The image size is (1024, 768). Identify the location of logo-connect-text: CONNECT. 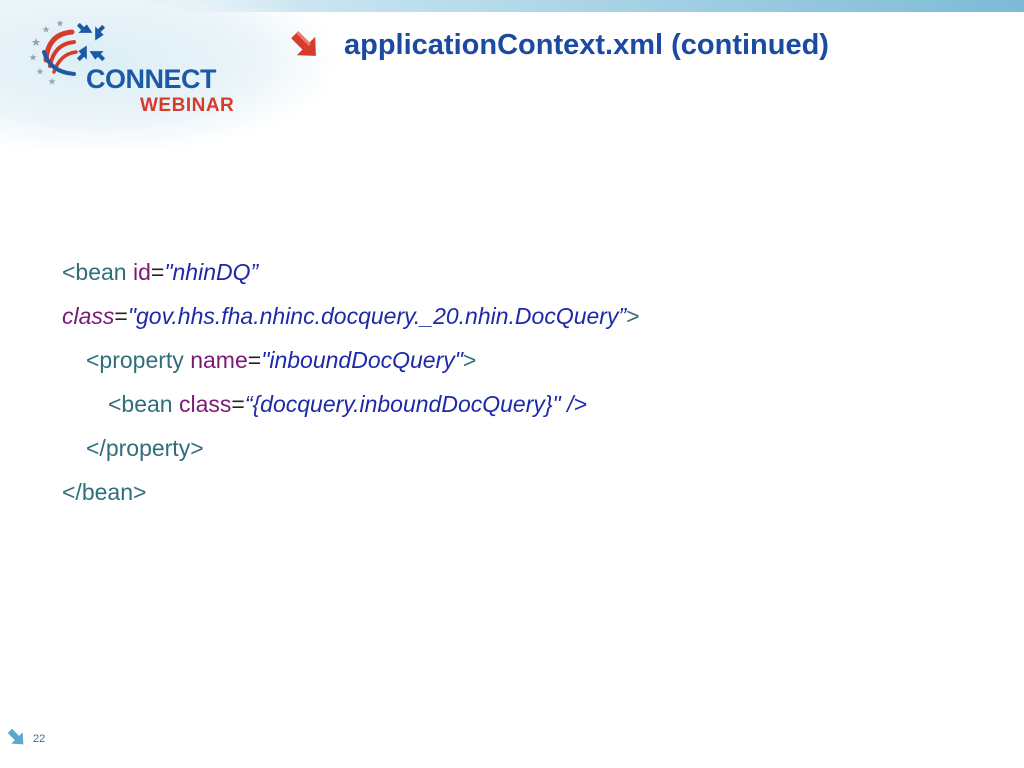
(151, 79).